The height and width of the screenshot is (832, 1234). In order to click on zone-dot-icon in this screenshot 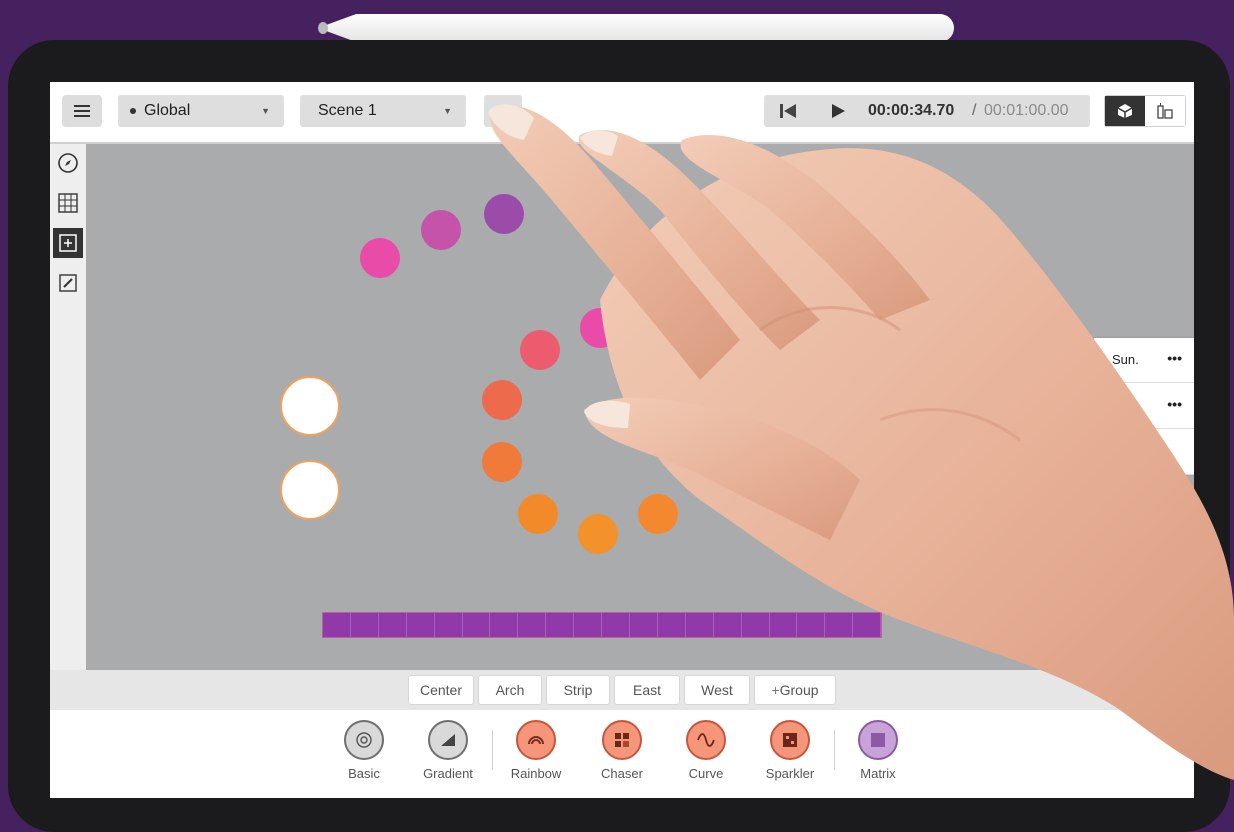, I will do `click(133, 110)`.